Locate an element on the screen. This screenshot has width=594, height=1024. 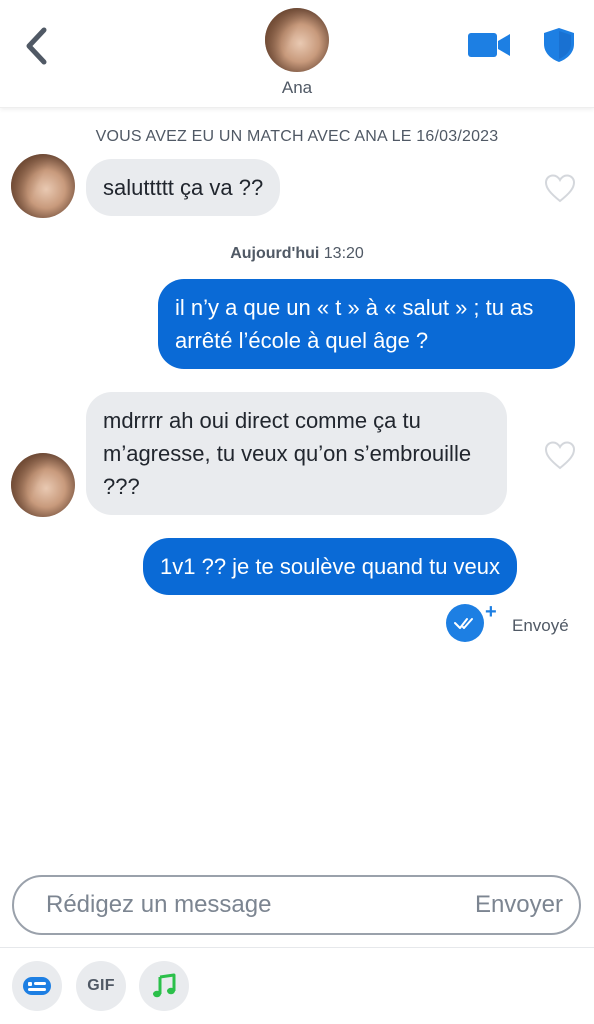
timestamp-day: Aujourd'hui is located at coordinates (275, 253).